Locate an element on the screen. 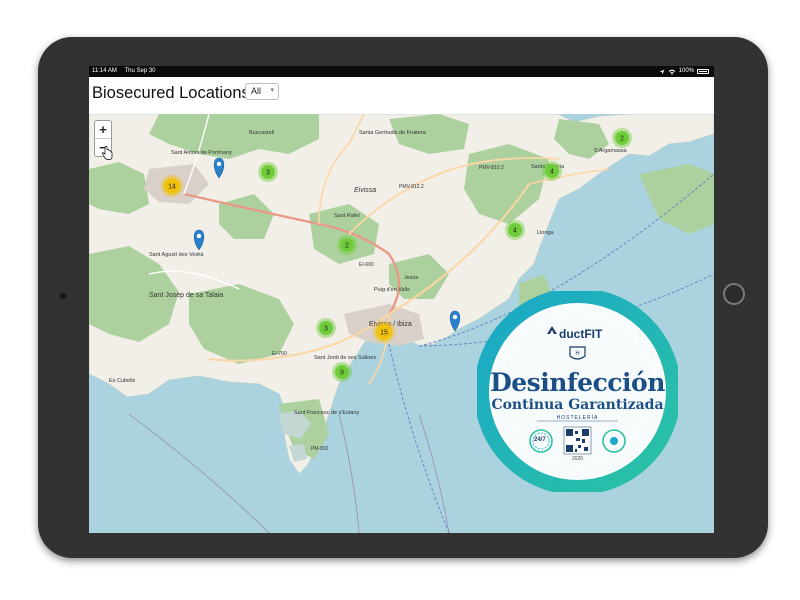 This screenshot has width=800, height=600. status-time: 11:14 AM is located at coordinates (104, 71).